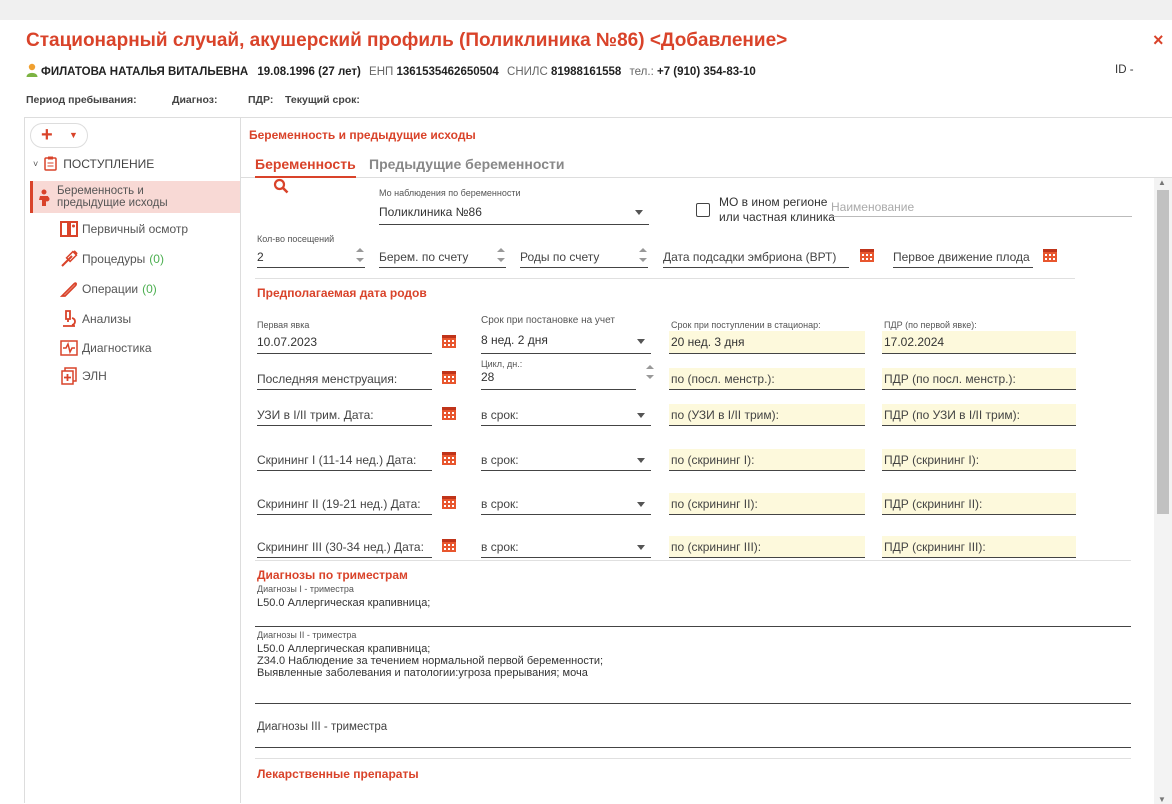 The width and height of the screenshot is (1172, 804). Describe the element at coordinates (706, 164) in the screenshot. I see `tab-bar: Беременность Предыдущие беременности` at that location.